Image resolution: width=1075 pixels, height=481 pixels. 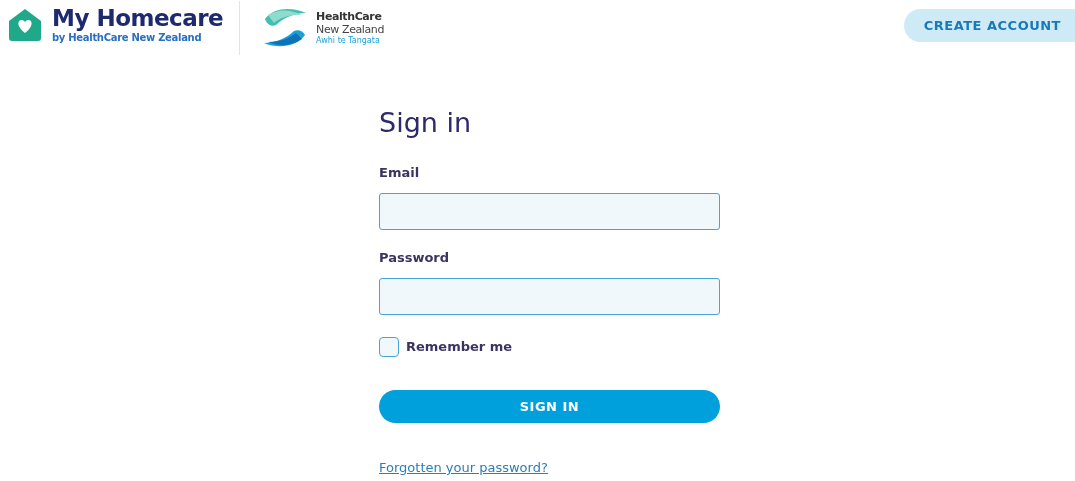 I want to click on remember-label: Remember me, so click(x=459, y=347).